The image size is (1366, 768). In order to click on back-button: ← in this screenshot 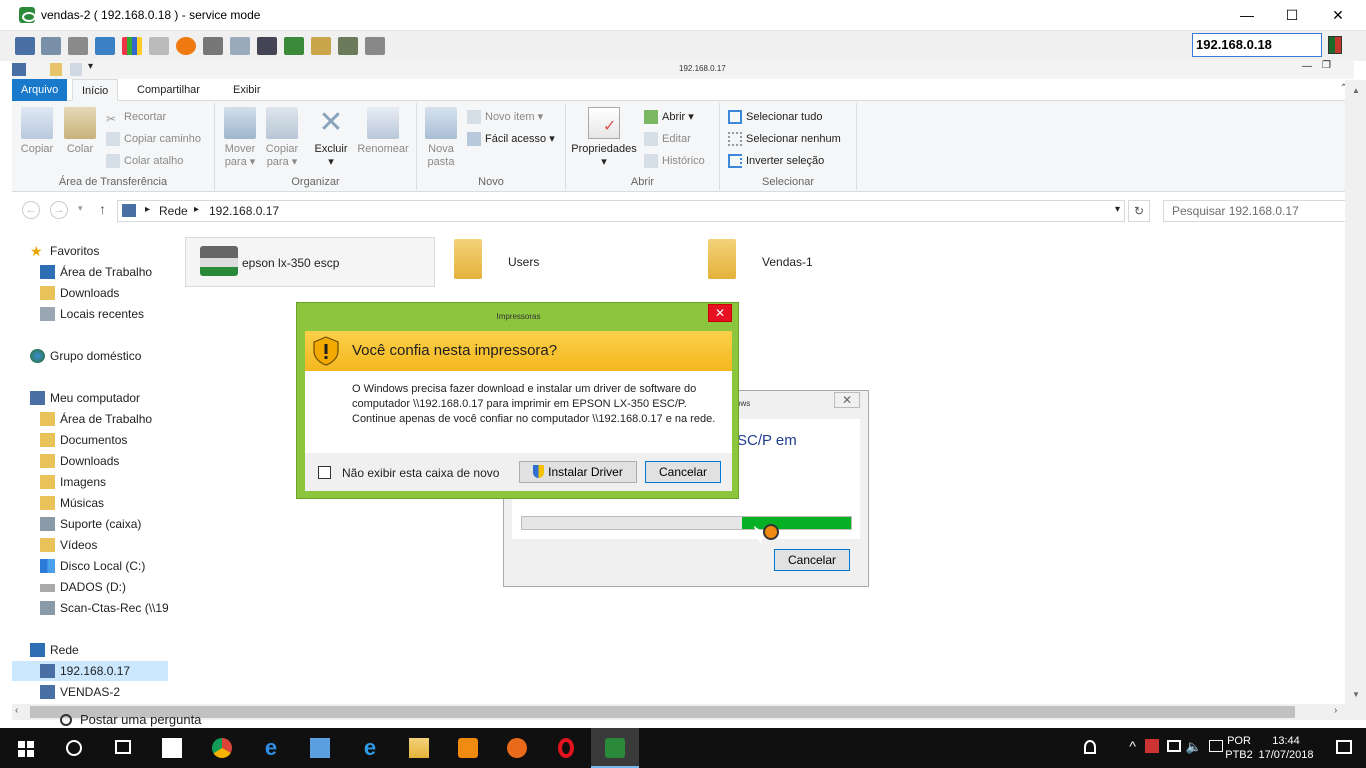, I will do `click(31, 210)`.